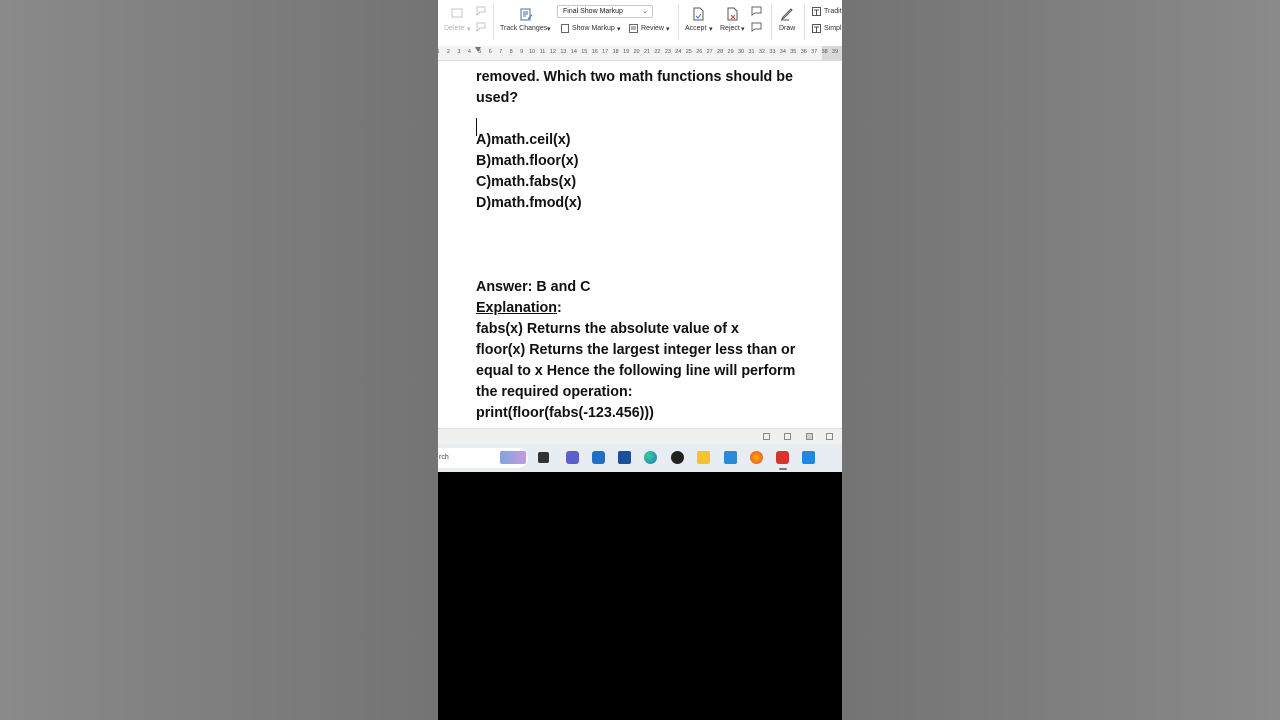 This screenshot has height=720, width=1280. Describe the element at coordinates (529, 203) in the screenshot. I see `option-d: D)math.fmod(x)` at that location.